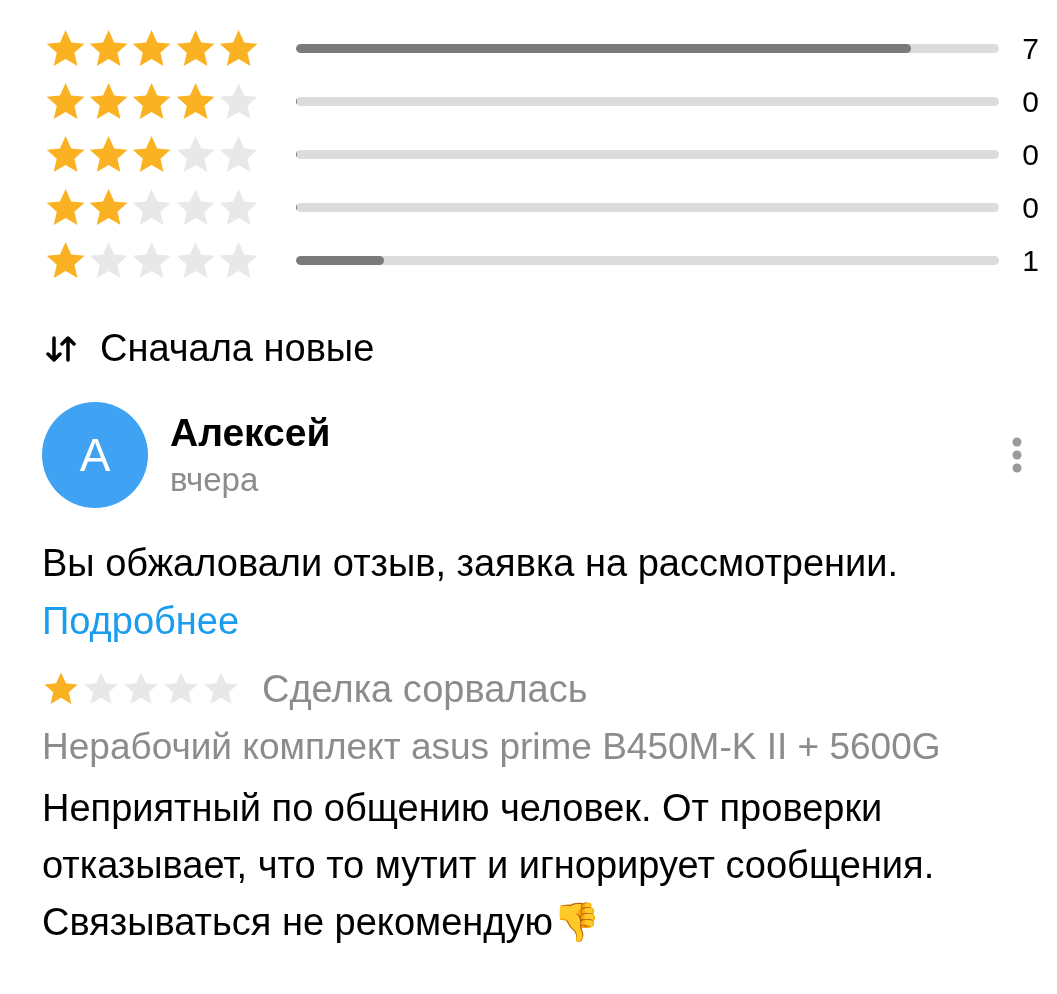 Image resolution: width=1057 pixels, height=994 pixels. I want to click on appeal-notice: Вы обжаловали отзыв, заявка на рассмотрении., so click(471, 563).